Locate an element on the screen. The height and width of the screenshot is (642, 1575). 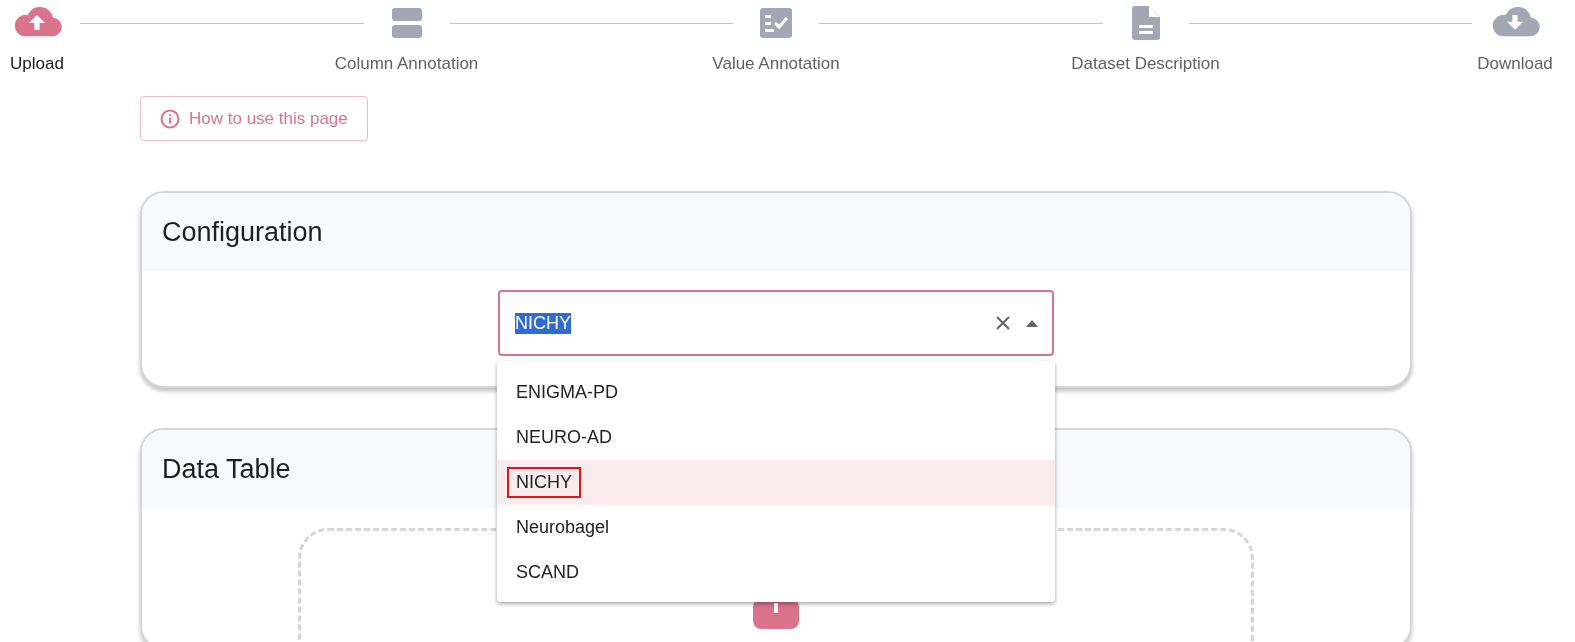
step-label: Dataset Description is located at coordinates (1145, 64).